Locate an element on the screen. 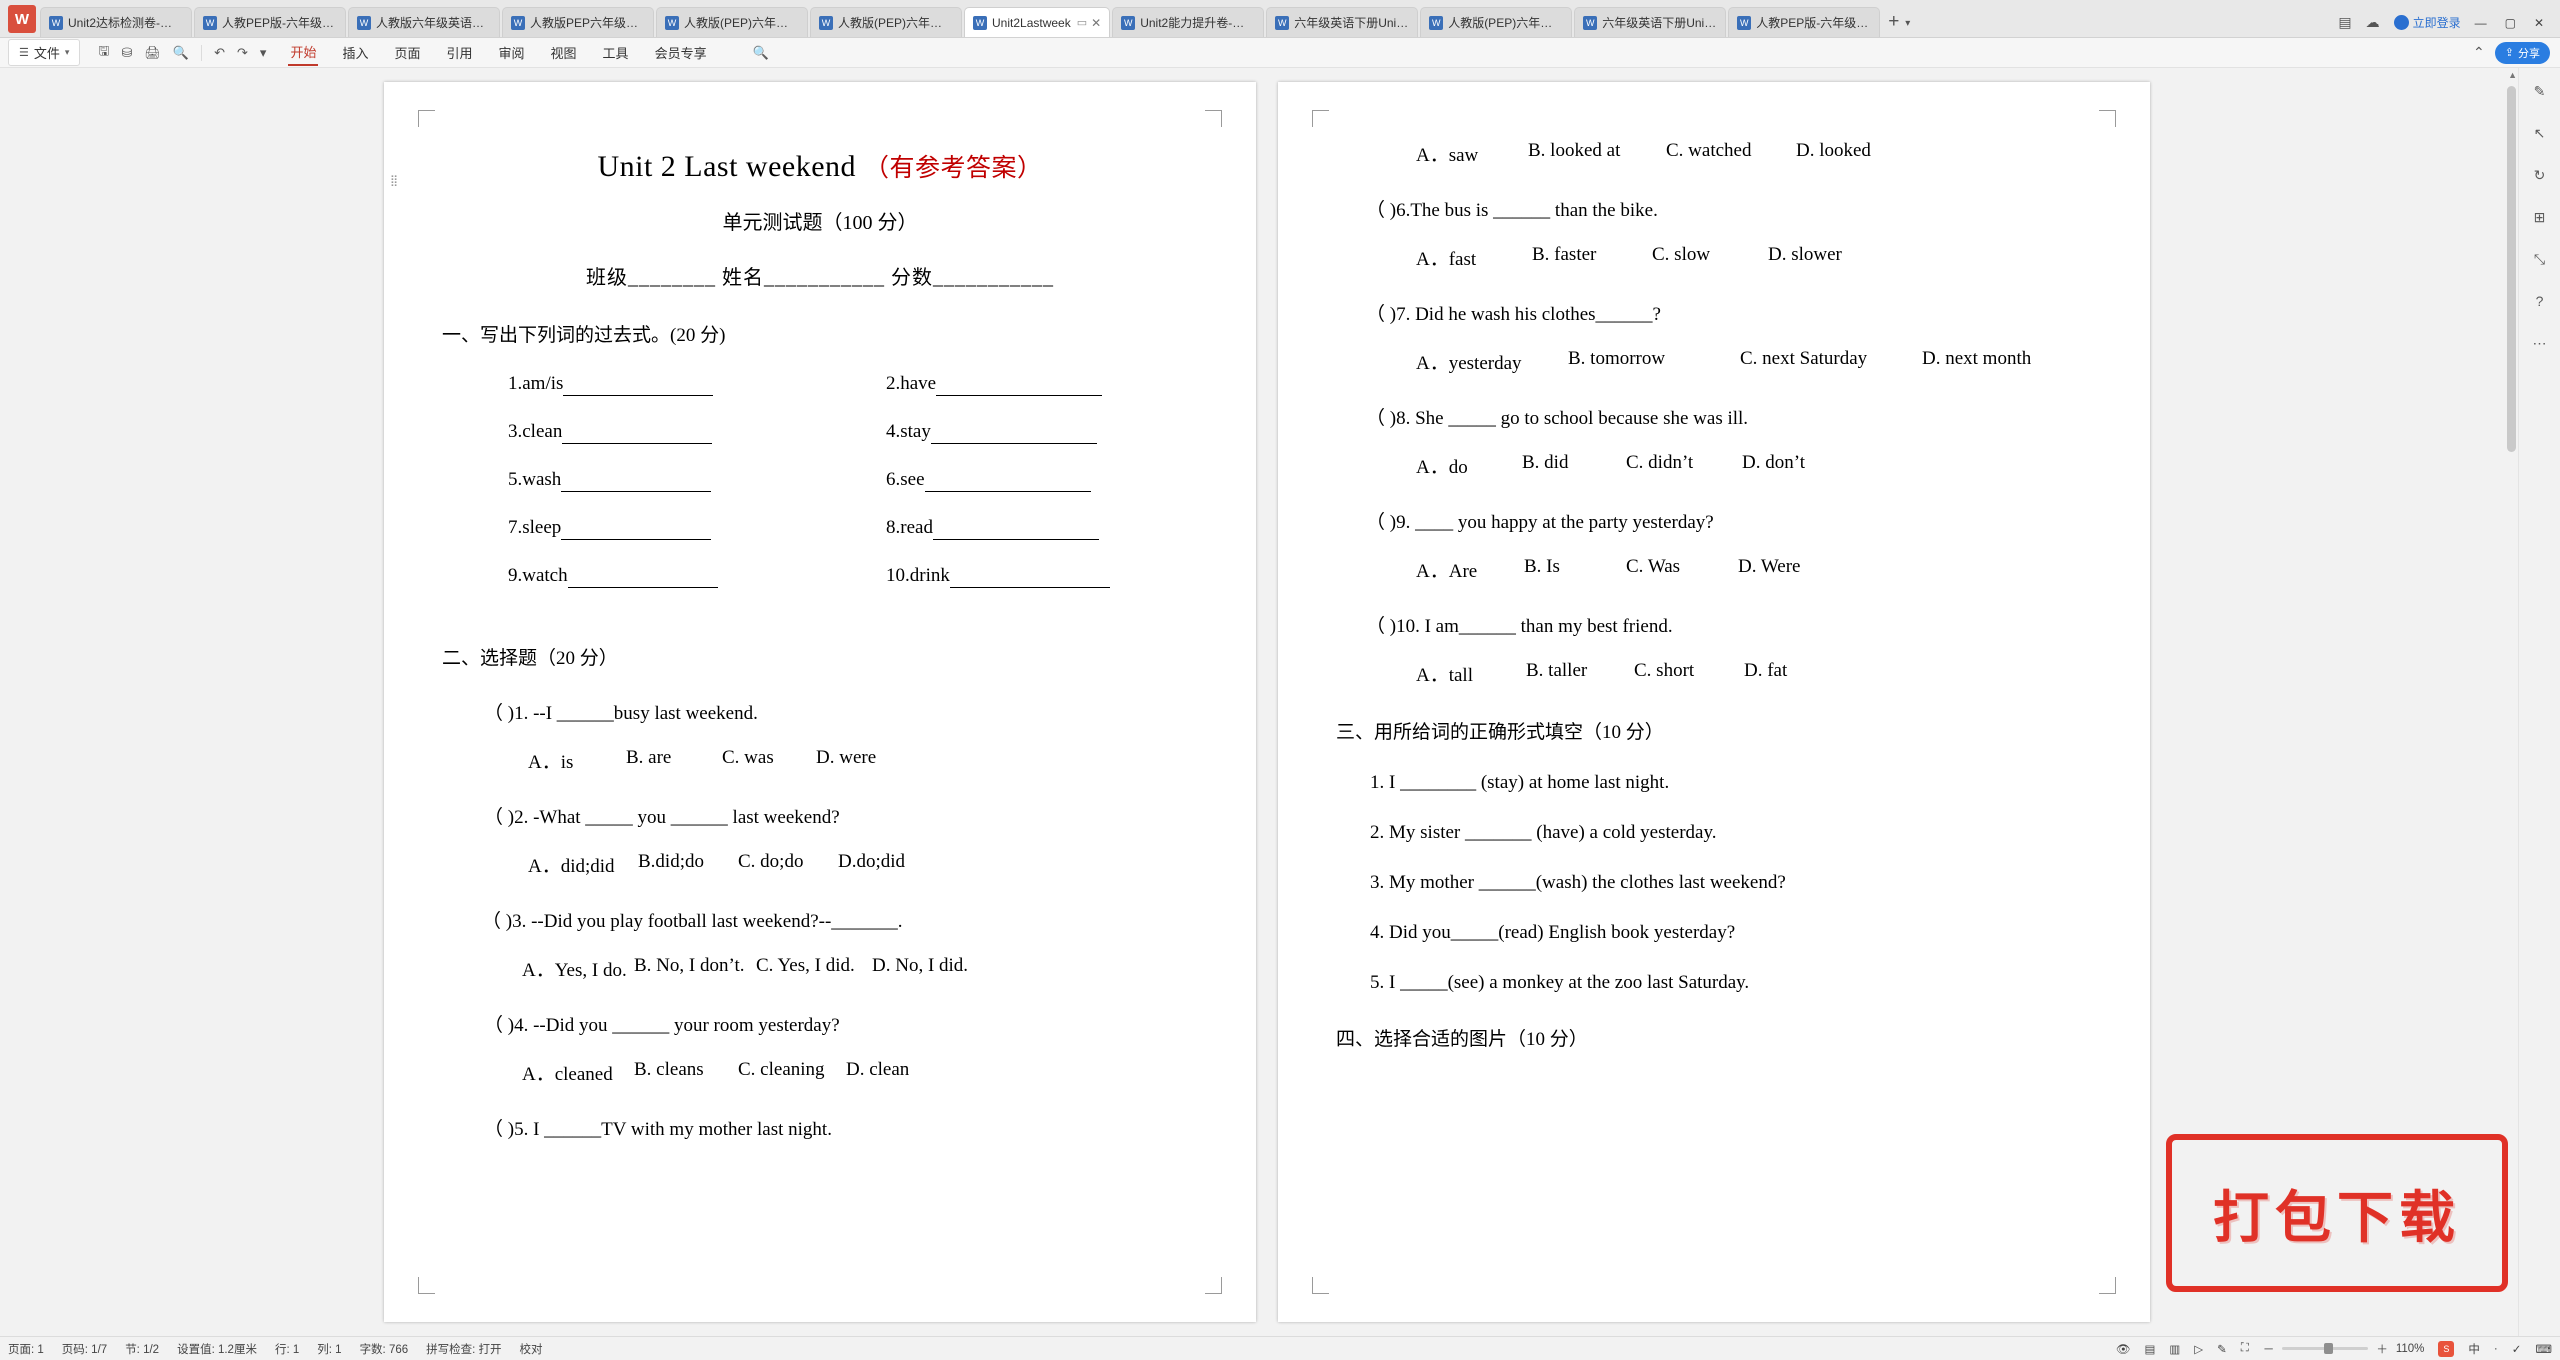 This screenshot has width=2560, height=1360. option: D. next month is located at coordinates (1976, 361).